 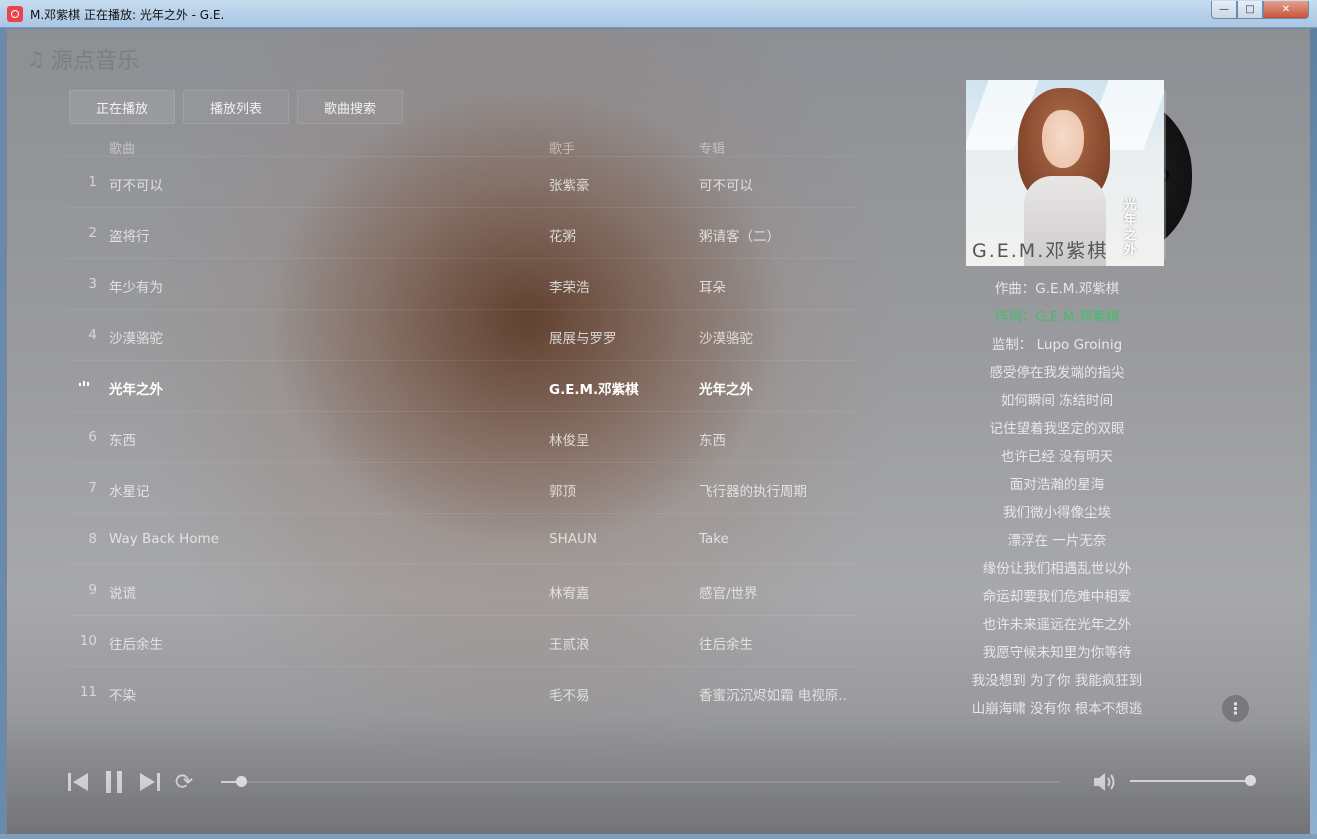 What do you see at coordinates (136, 645) in the screenshot?
I see `song-title: 往后余生` at bounding box center [136, 645].